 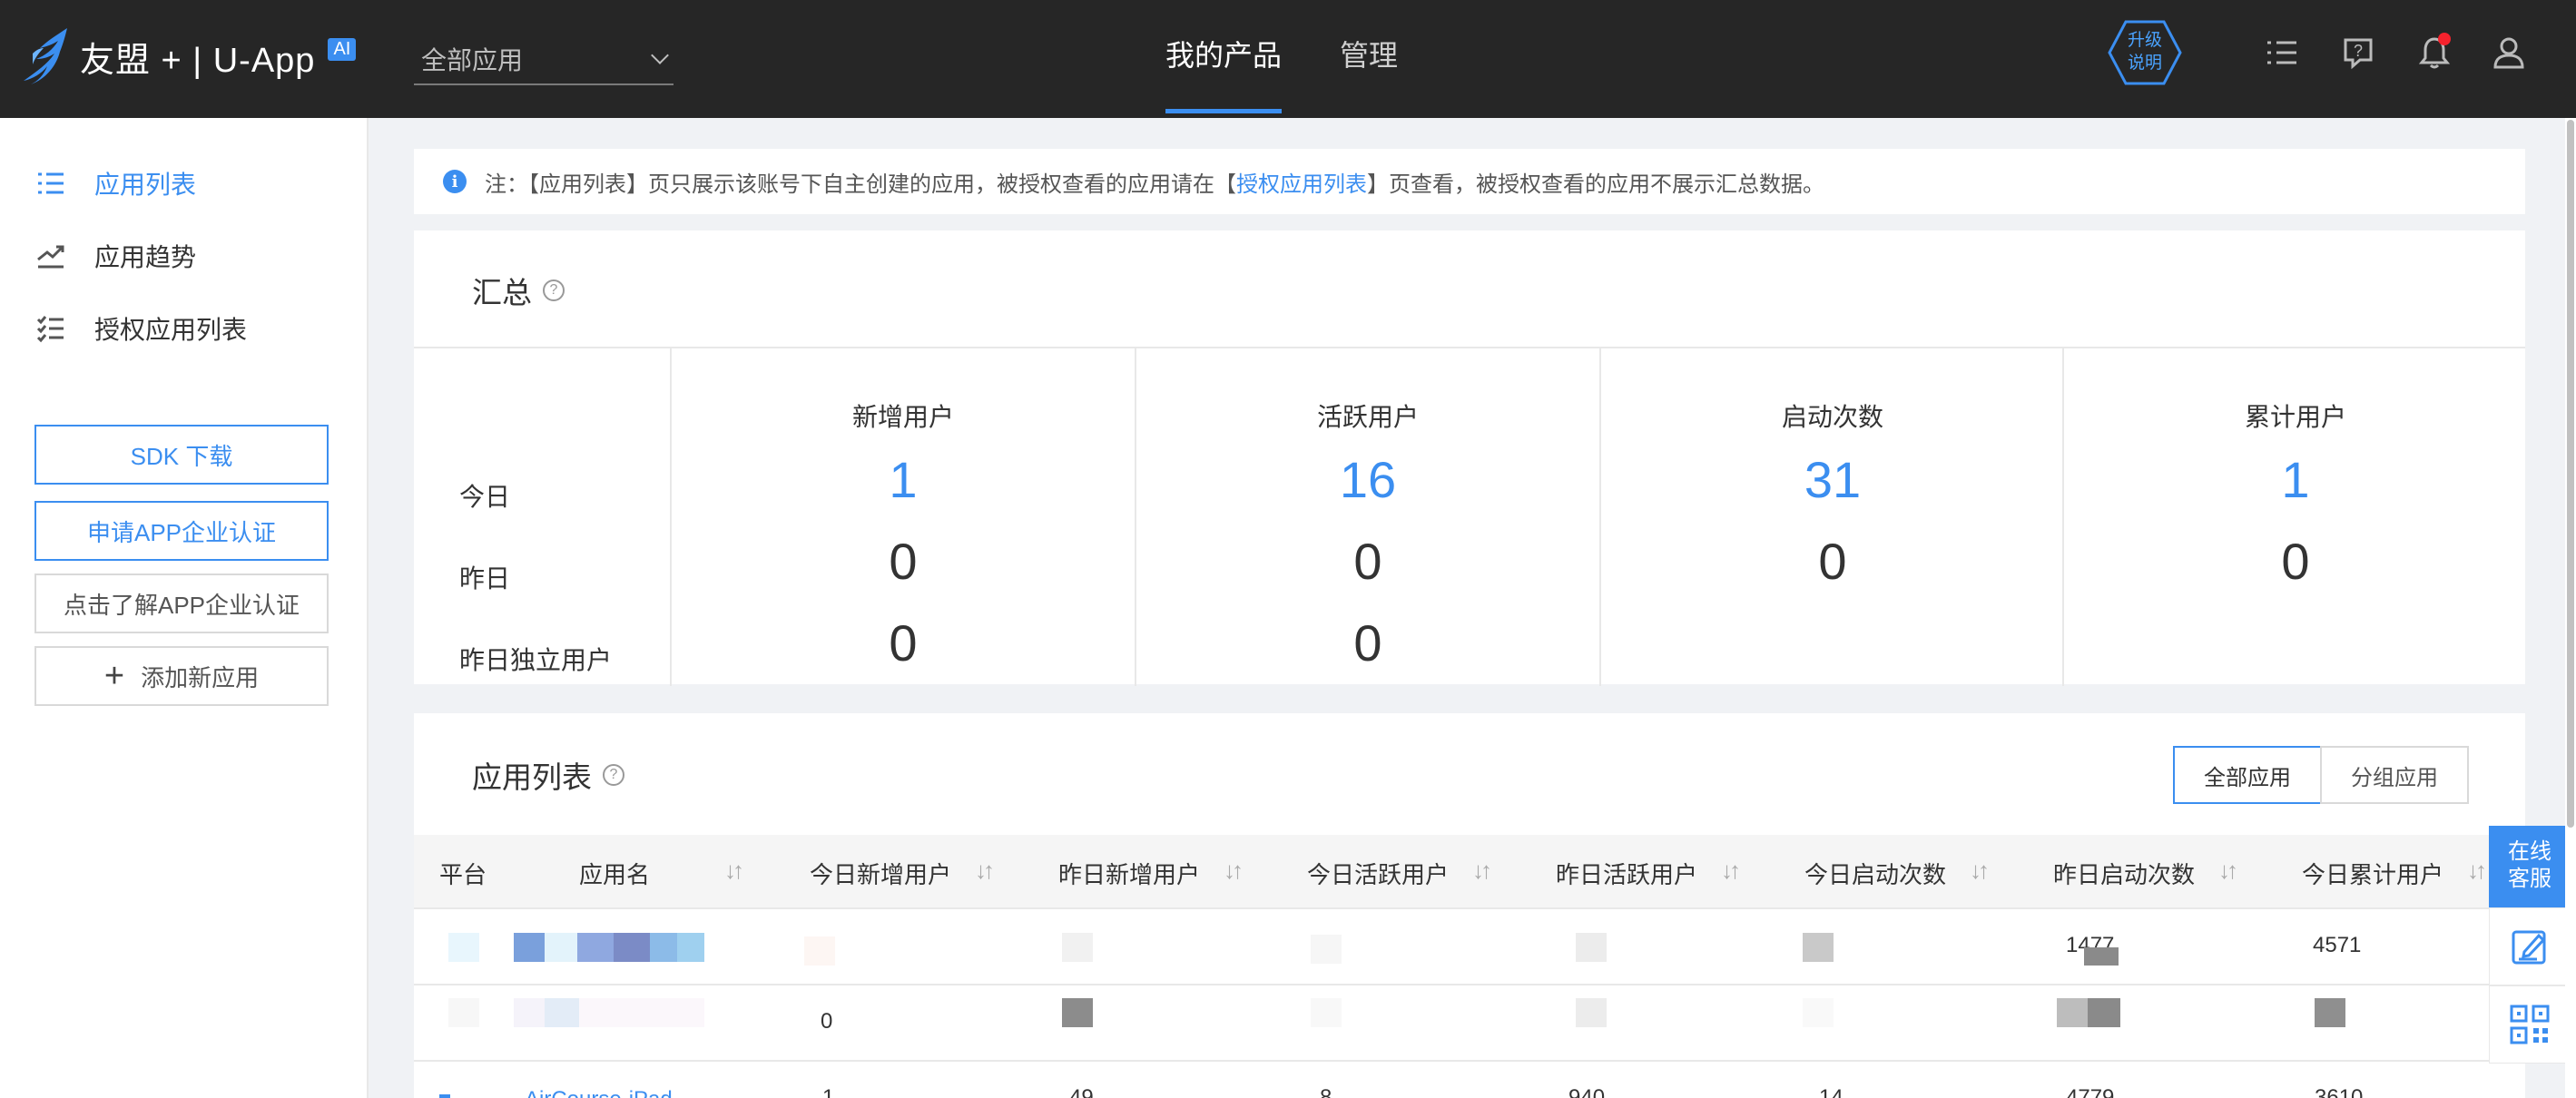 What do you see at coordinates (1369, 53) in the screenshot?
I see `tab-manage: 管理` at bounding box center [1369, 53].